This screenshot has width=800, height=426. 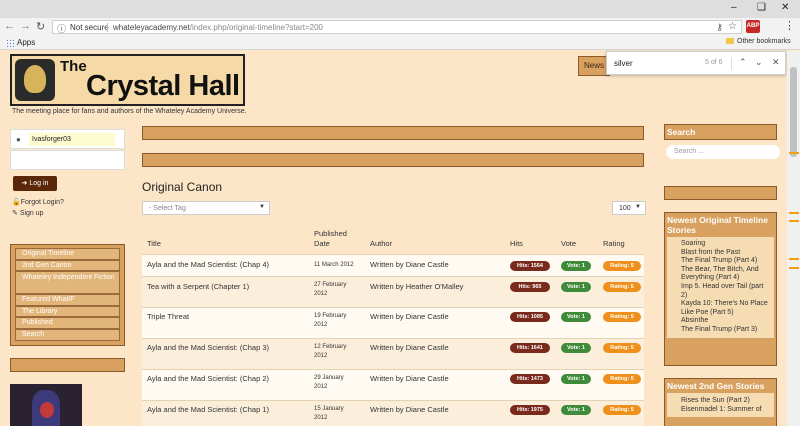 I want to click on forward-icon: →, so click(x=25, y=26).